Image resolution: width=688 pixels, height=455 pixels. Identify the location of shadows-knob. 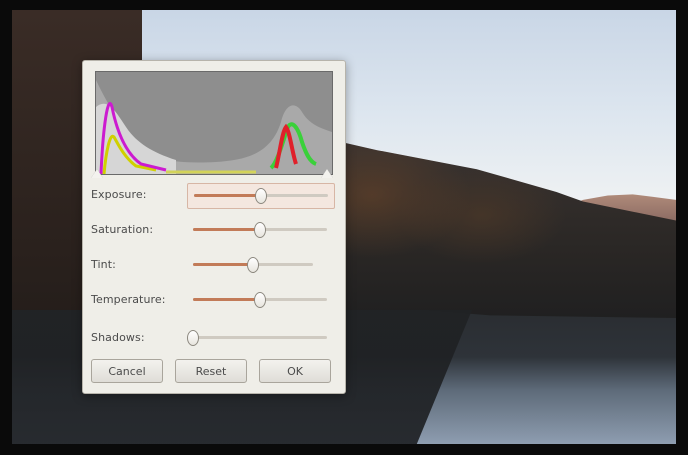
(193, 338).